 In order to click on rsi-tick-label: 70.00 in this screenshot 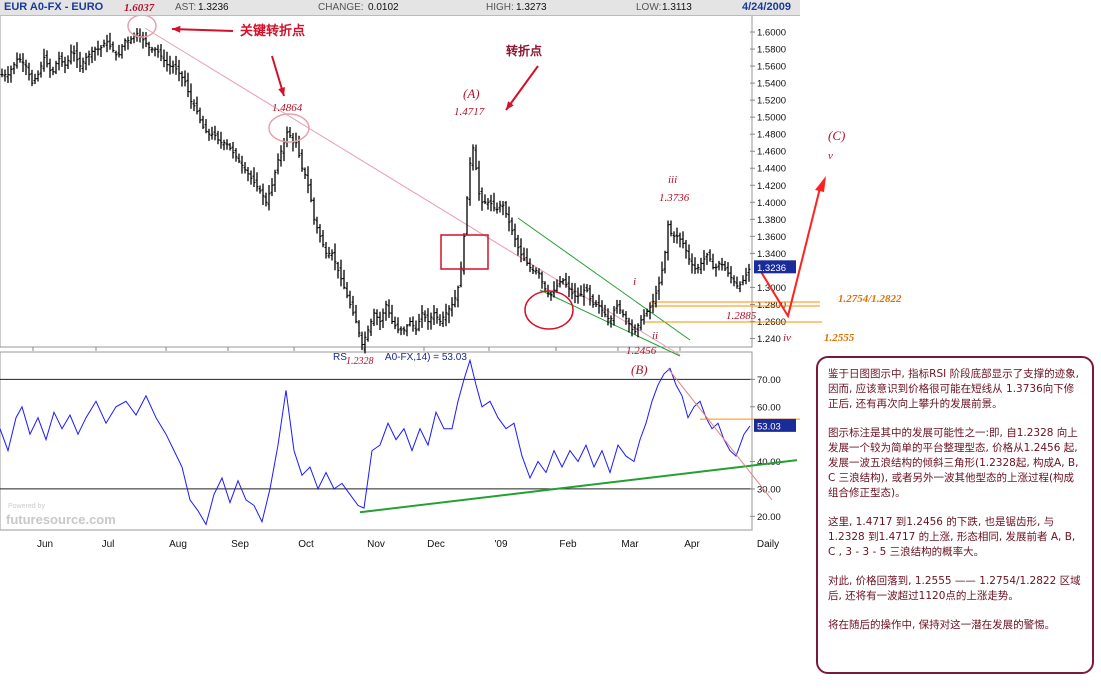, I will do `click(769, 380)`.